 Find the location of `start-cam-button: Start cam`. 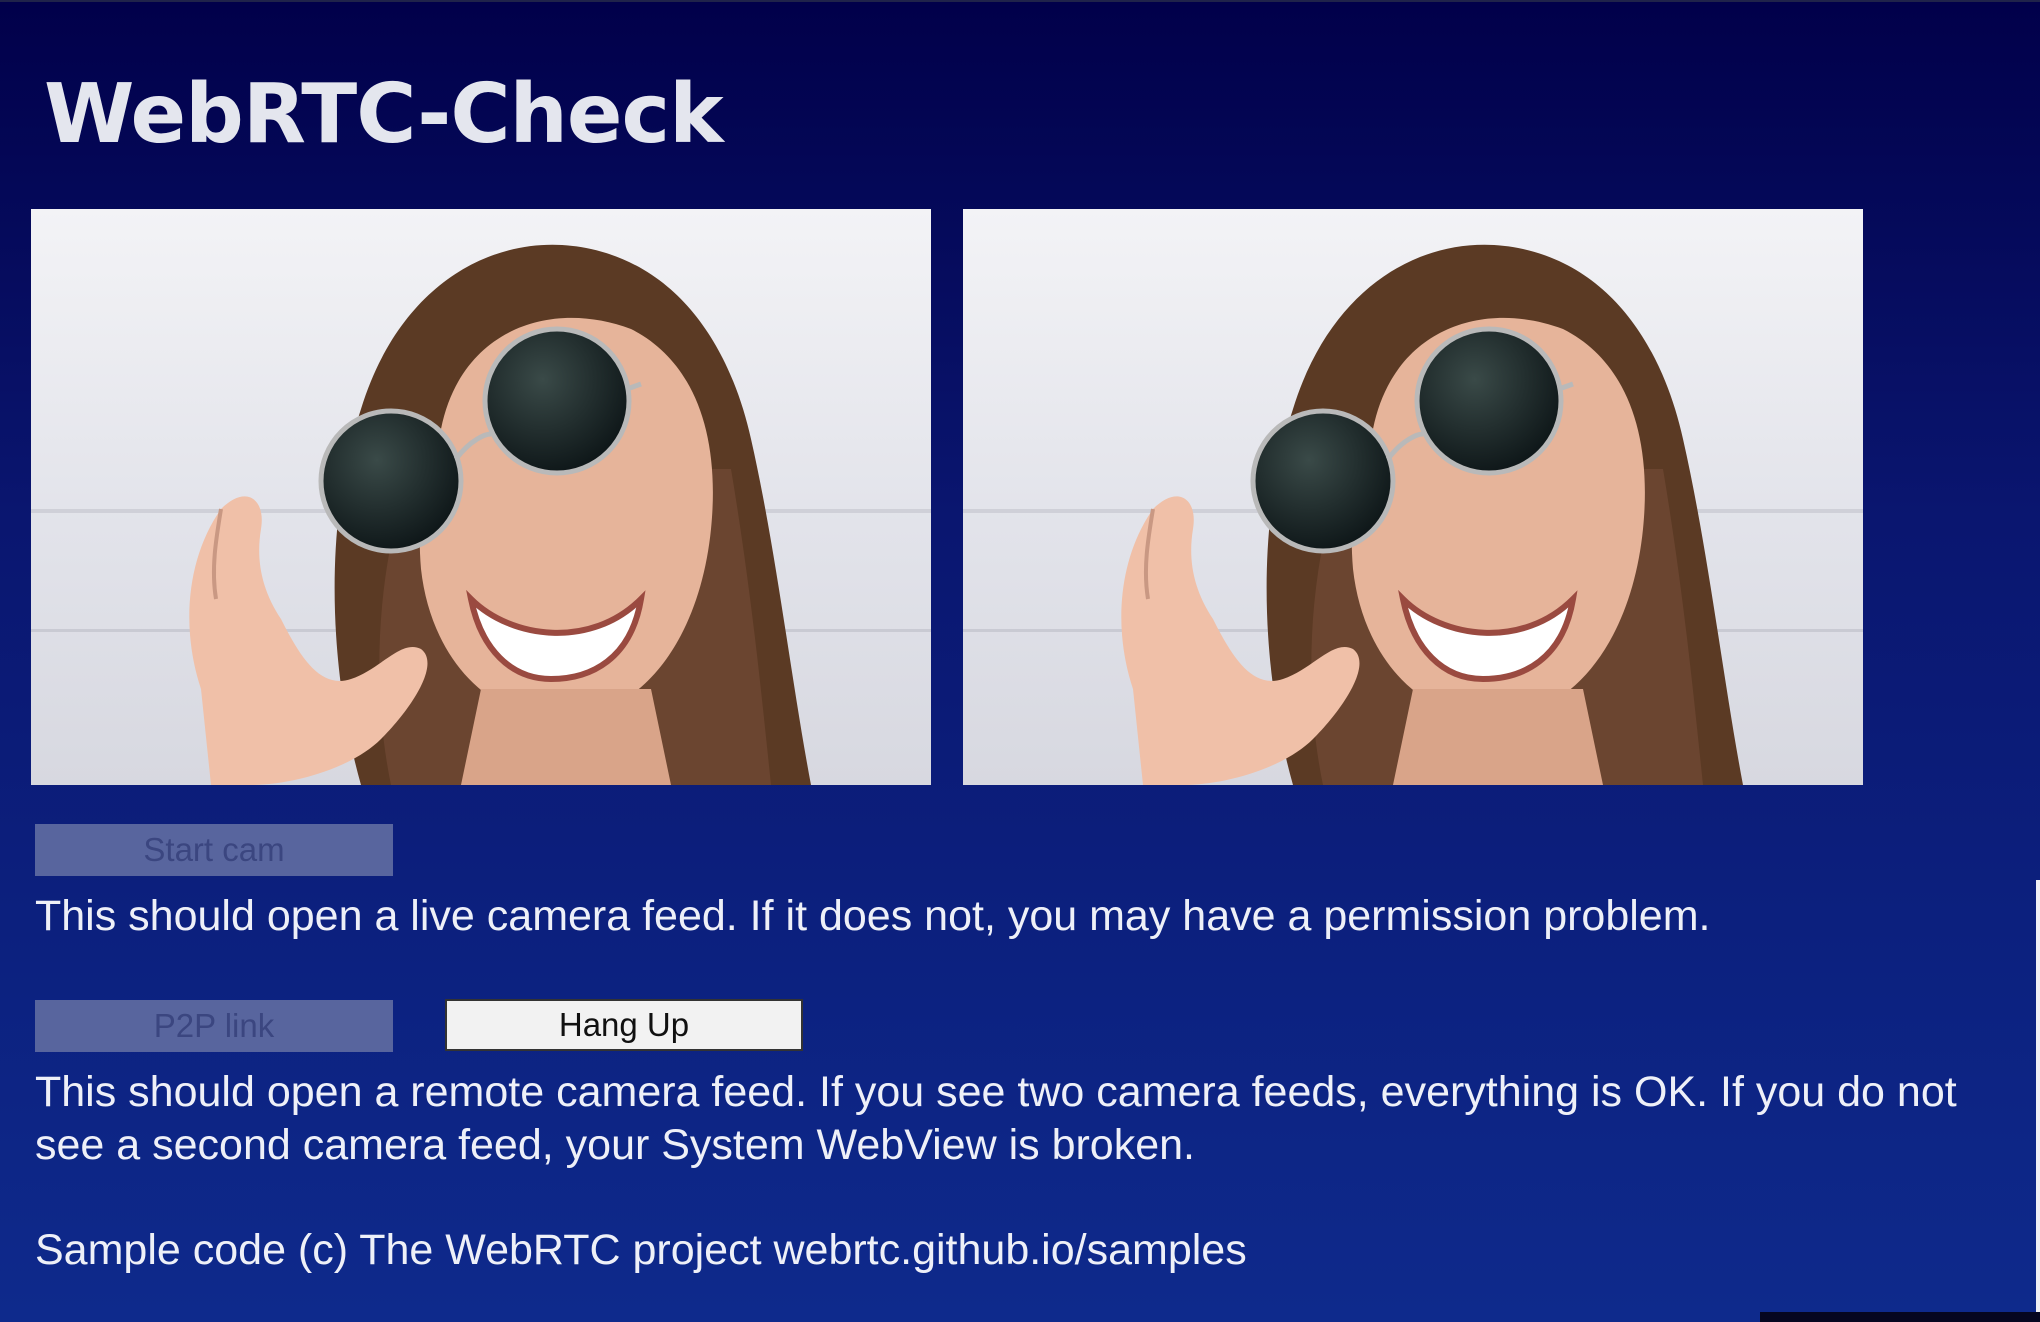

start-cam-button: Start cam is located at coordinates (214, 850).